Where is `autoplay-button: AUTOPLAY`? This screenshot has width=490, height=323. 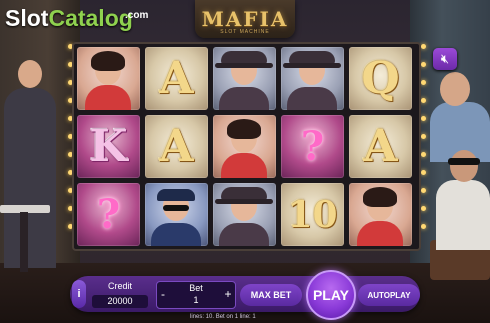
autoplay-button: AUTOPLAY is located at coordinates (389, 295).